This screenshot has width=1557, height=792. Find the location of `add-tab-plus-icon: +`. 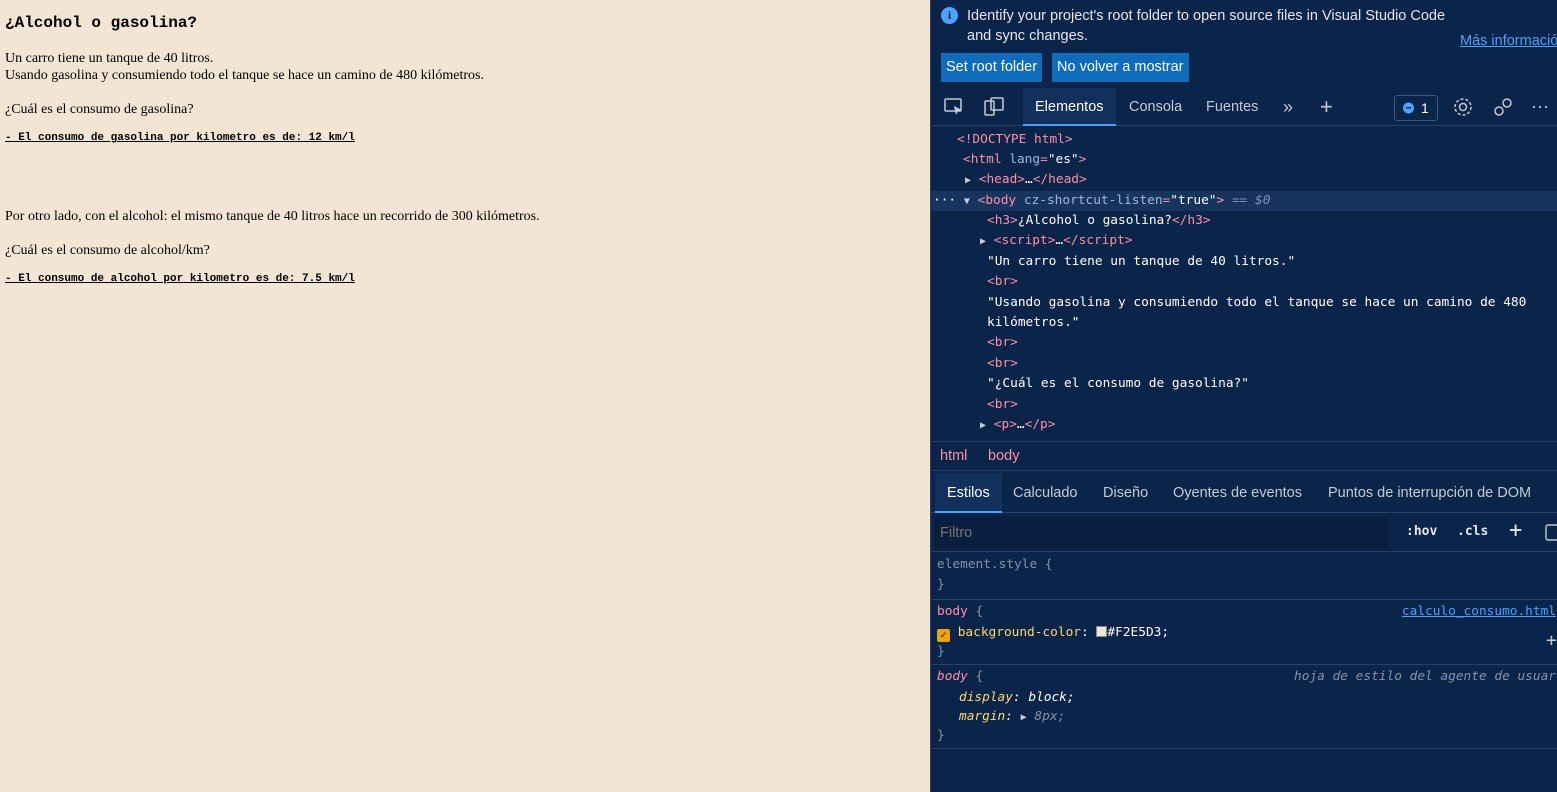

add-tab-plus-icon: + is located at coordinates (1326, 107).